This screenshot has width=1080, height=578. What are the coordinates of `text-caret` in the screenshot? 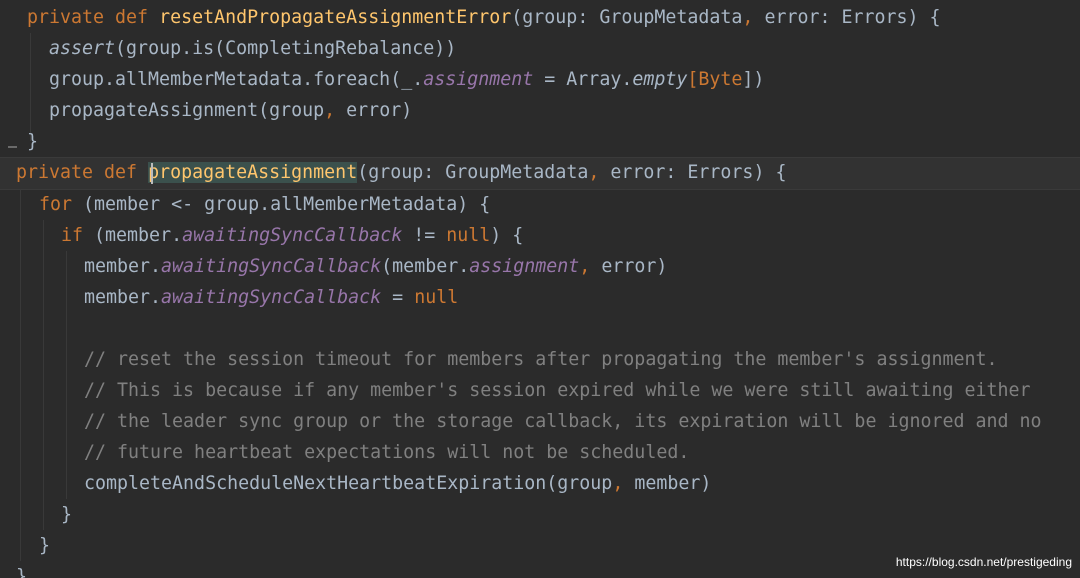 It's located at (152, 173).